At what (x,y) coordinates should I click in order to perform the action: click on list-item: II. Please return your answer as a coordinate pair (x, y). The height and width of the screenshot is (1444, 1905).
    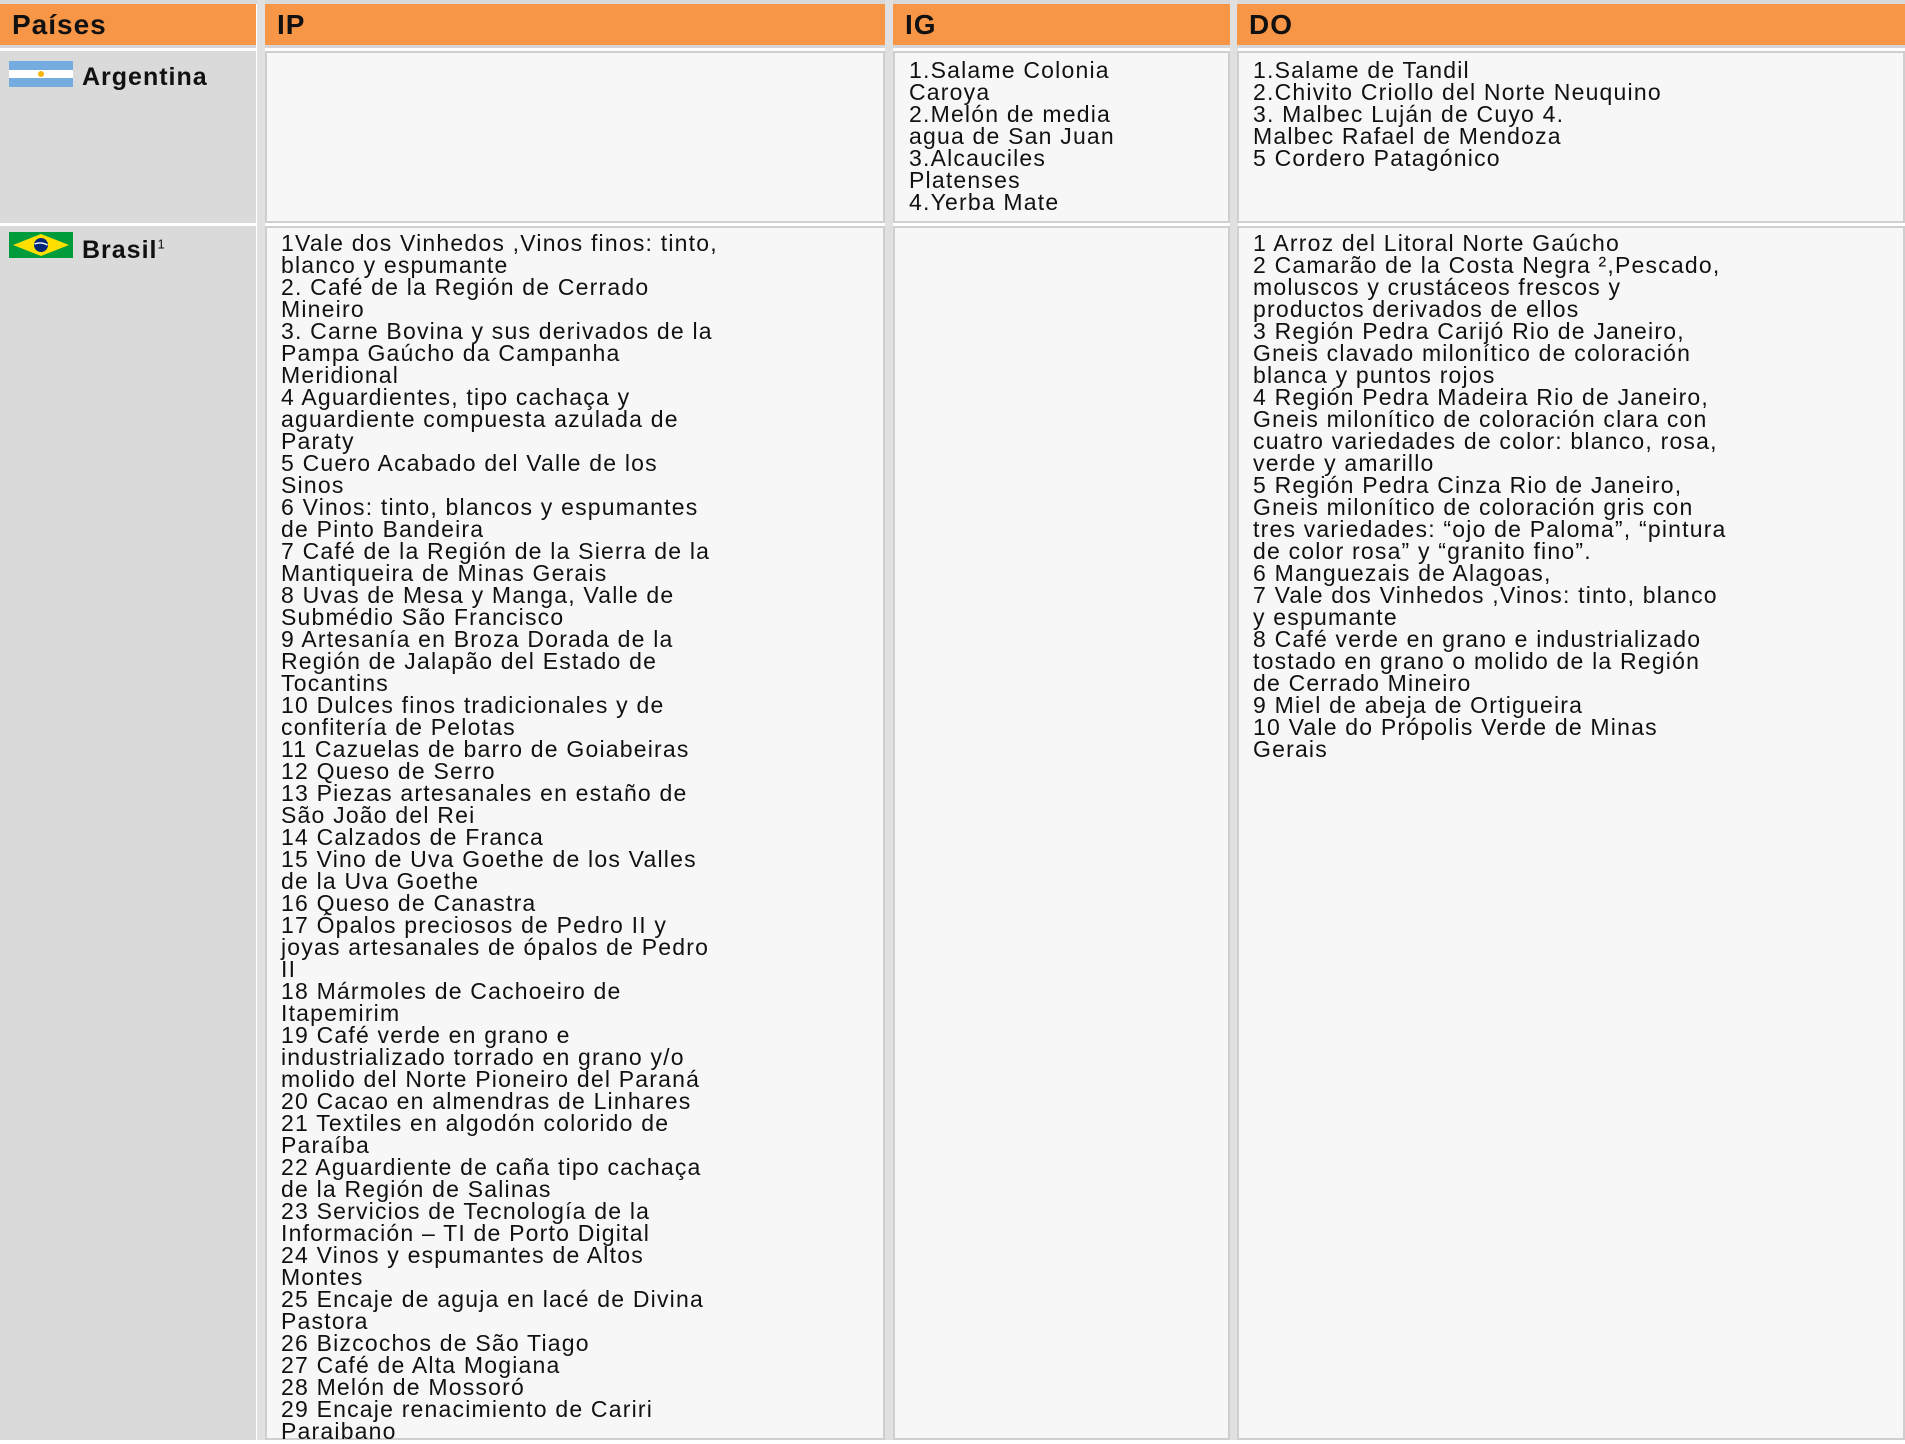
    Looking at the image, I should click on (289, 969).